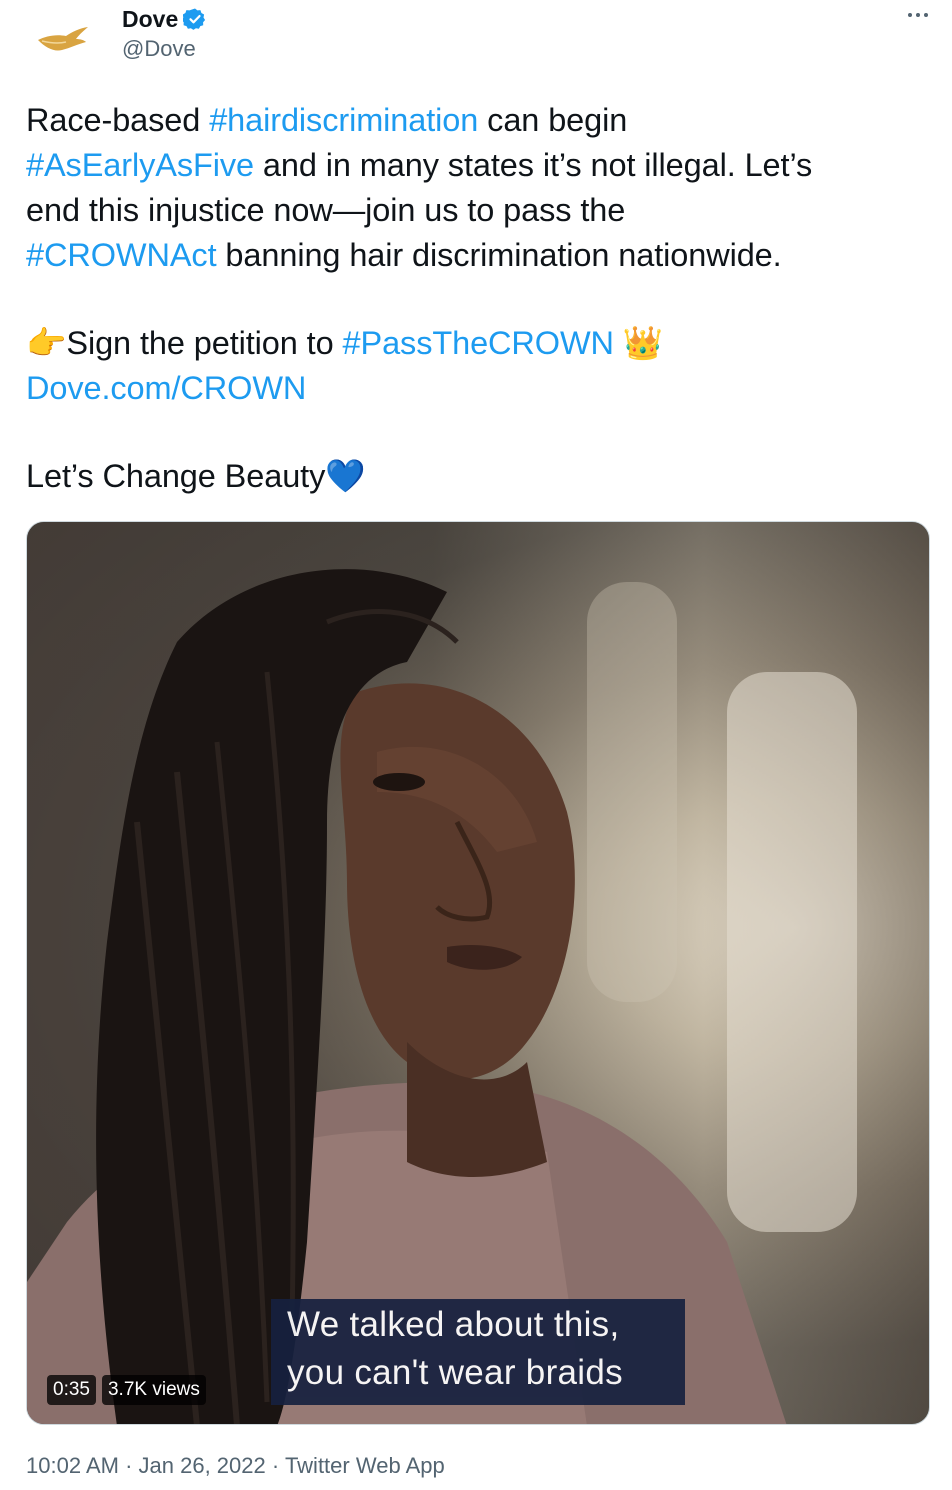 Image resolution: width=952 pixels, height=1490 pixels. Describe the element at coordinates (638, 343) in the screenshot. I see `crown-emoji-icon: 👑` at that location.